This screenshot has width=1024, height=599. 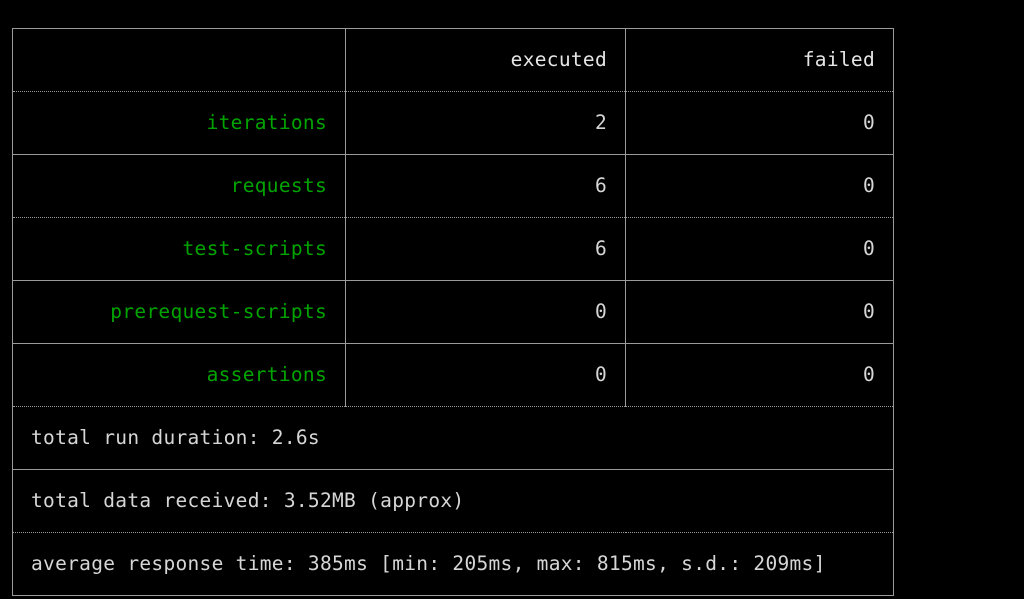 I want to click on row-executed-prerequest-scripts: 0, so click(x=485, y=312).